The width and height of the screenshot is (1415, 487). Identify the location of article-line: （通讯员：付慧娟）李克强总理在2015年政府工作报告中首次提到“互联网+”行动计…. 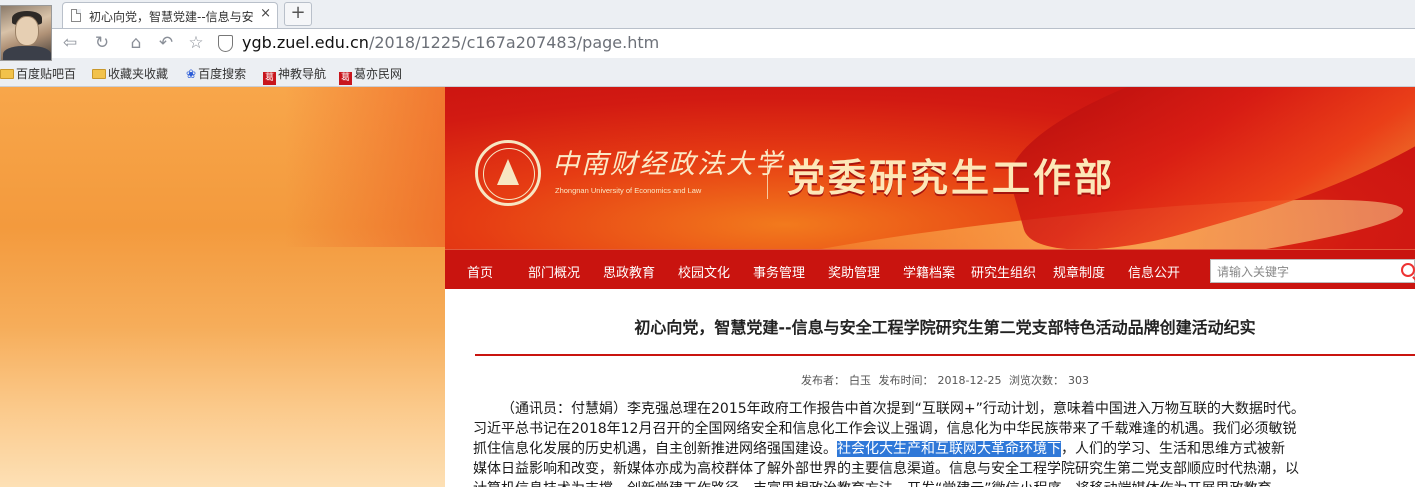
(903, 409).